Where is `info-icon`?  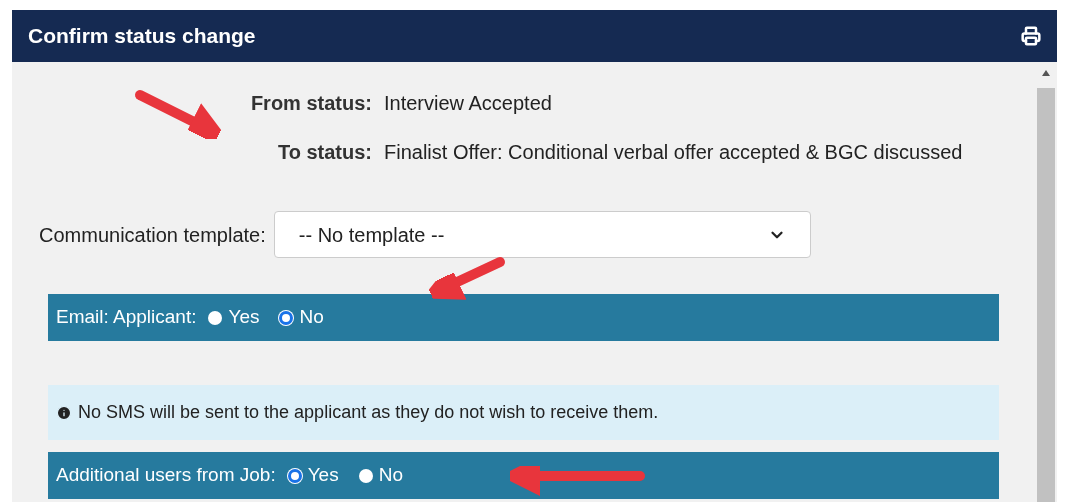 info-icon is located at coordinates (64, 412).